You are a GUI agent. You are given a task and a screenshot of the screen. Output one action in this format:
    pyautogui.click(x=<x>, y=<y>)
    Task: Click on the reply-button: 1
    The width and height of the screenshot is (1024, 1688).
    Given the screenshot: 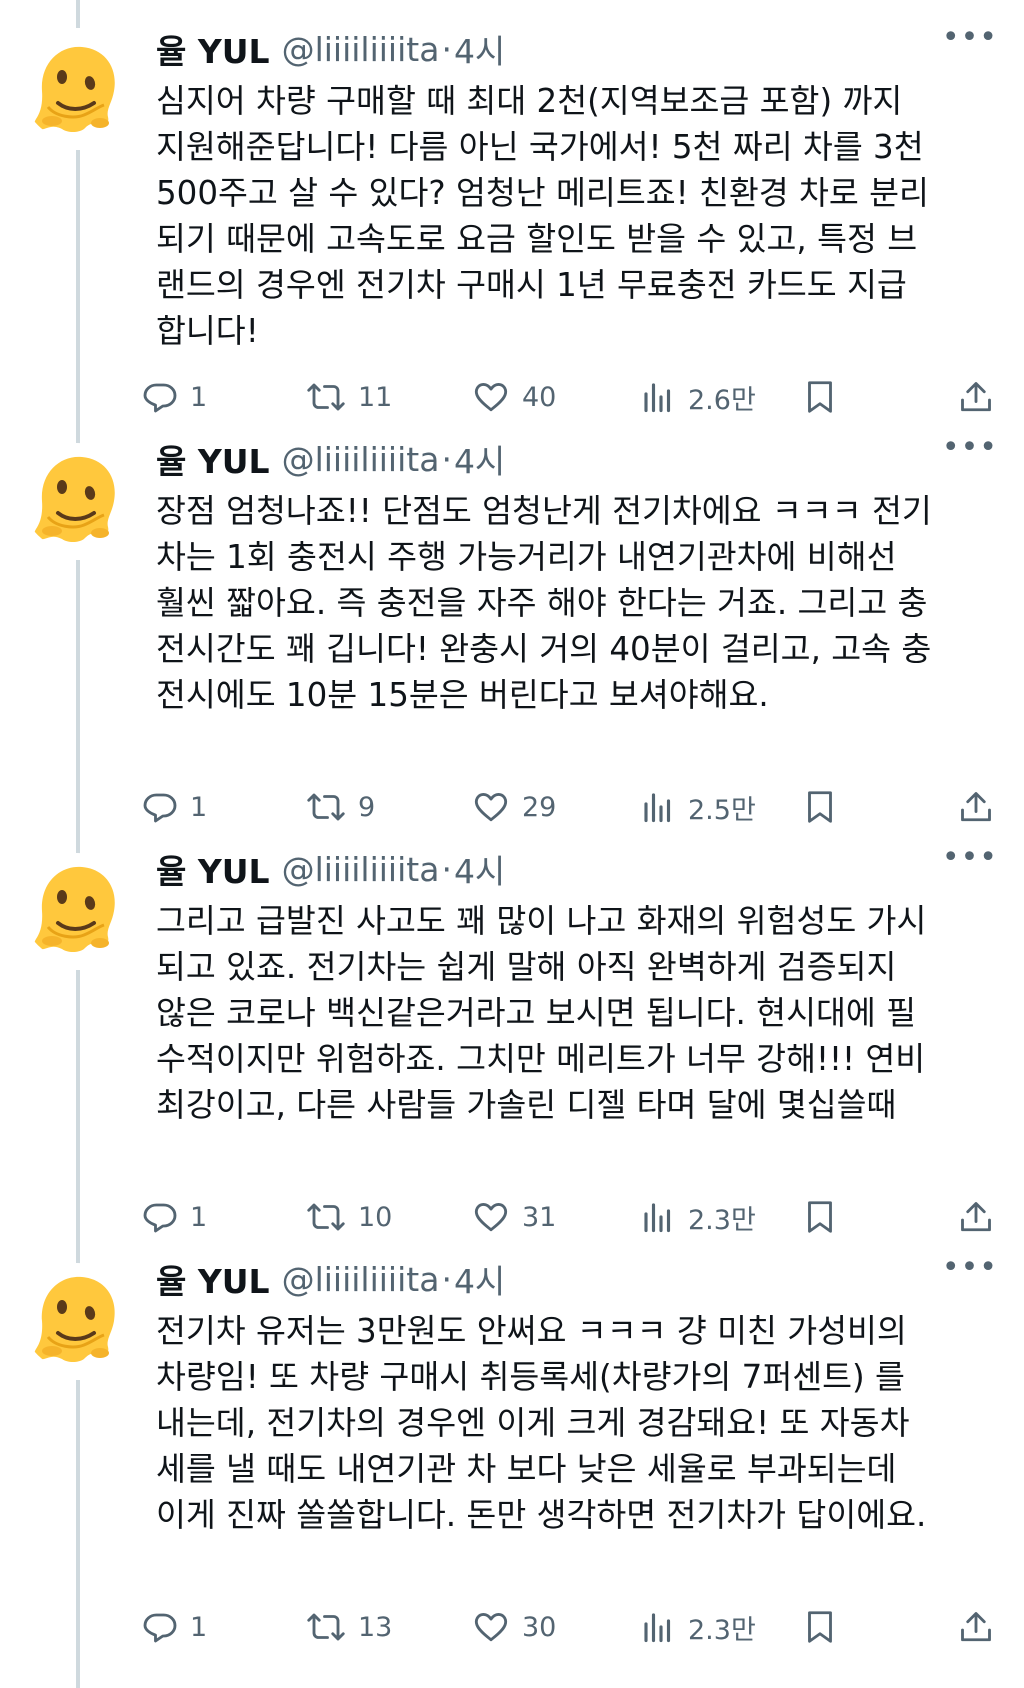 What is the action you would take?
    pyautogui.click(x=174, y=1627)
    